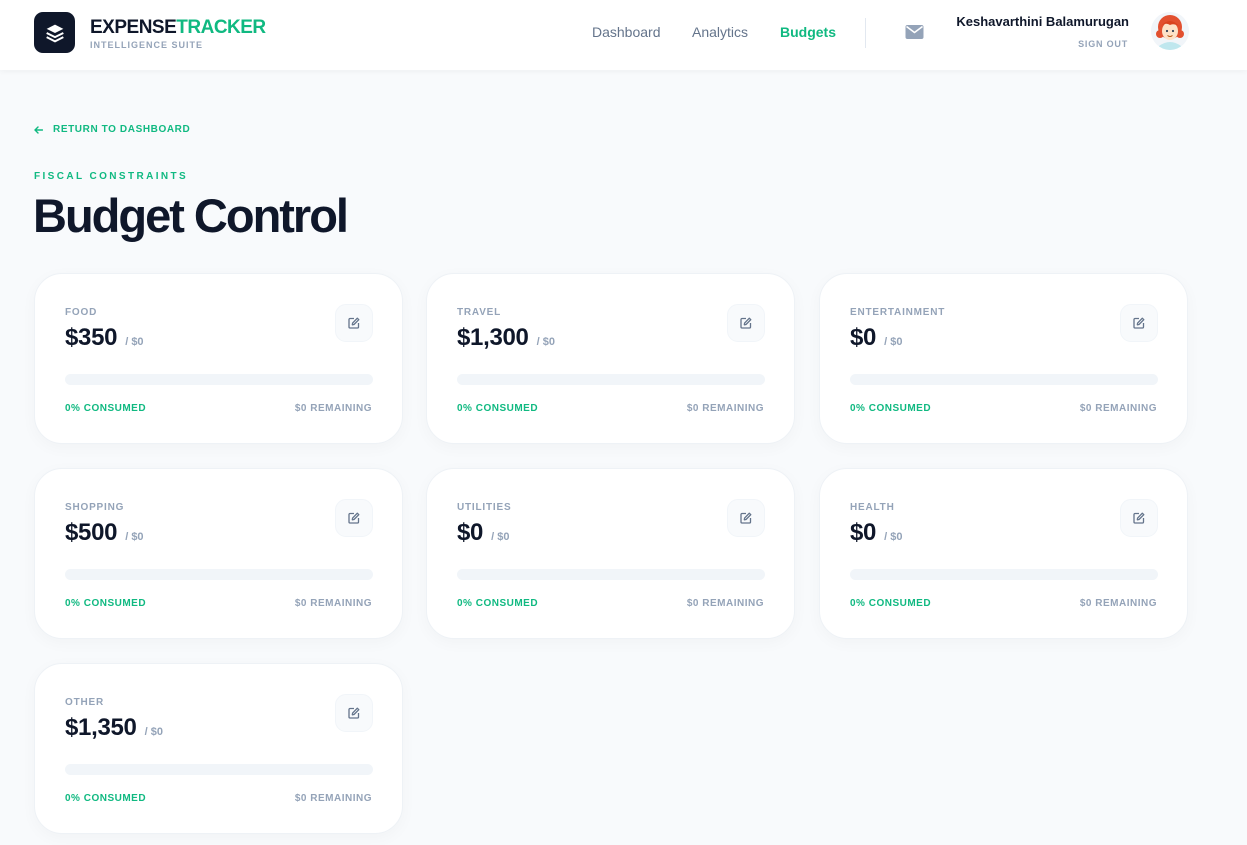 The width and height of the screenshot is (1247, 845). What do you see at coordinates (484, 507) in the screenshot?
I see `budget-category: UTILITIES` at bounding box center [484, 507].